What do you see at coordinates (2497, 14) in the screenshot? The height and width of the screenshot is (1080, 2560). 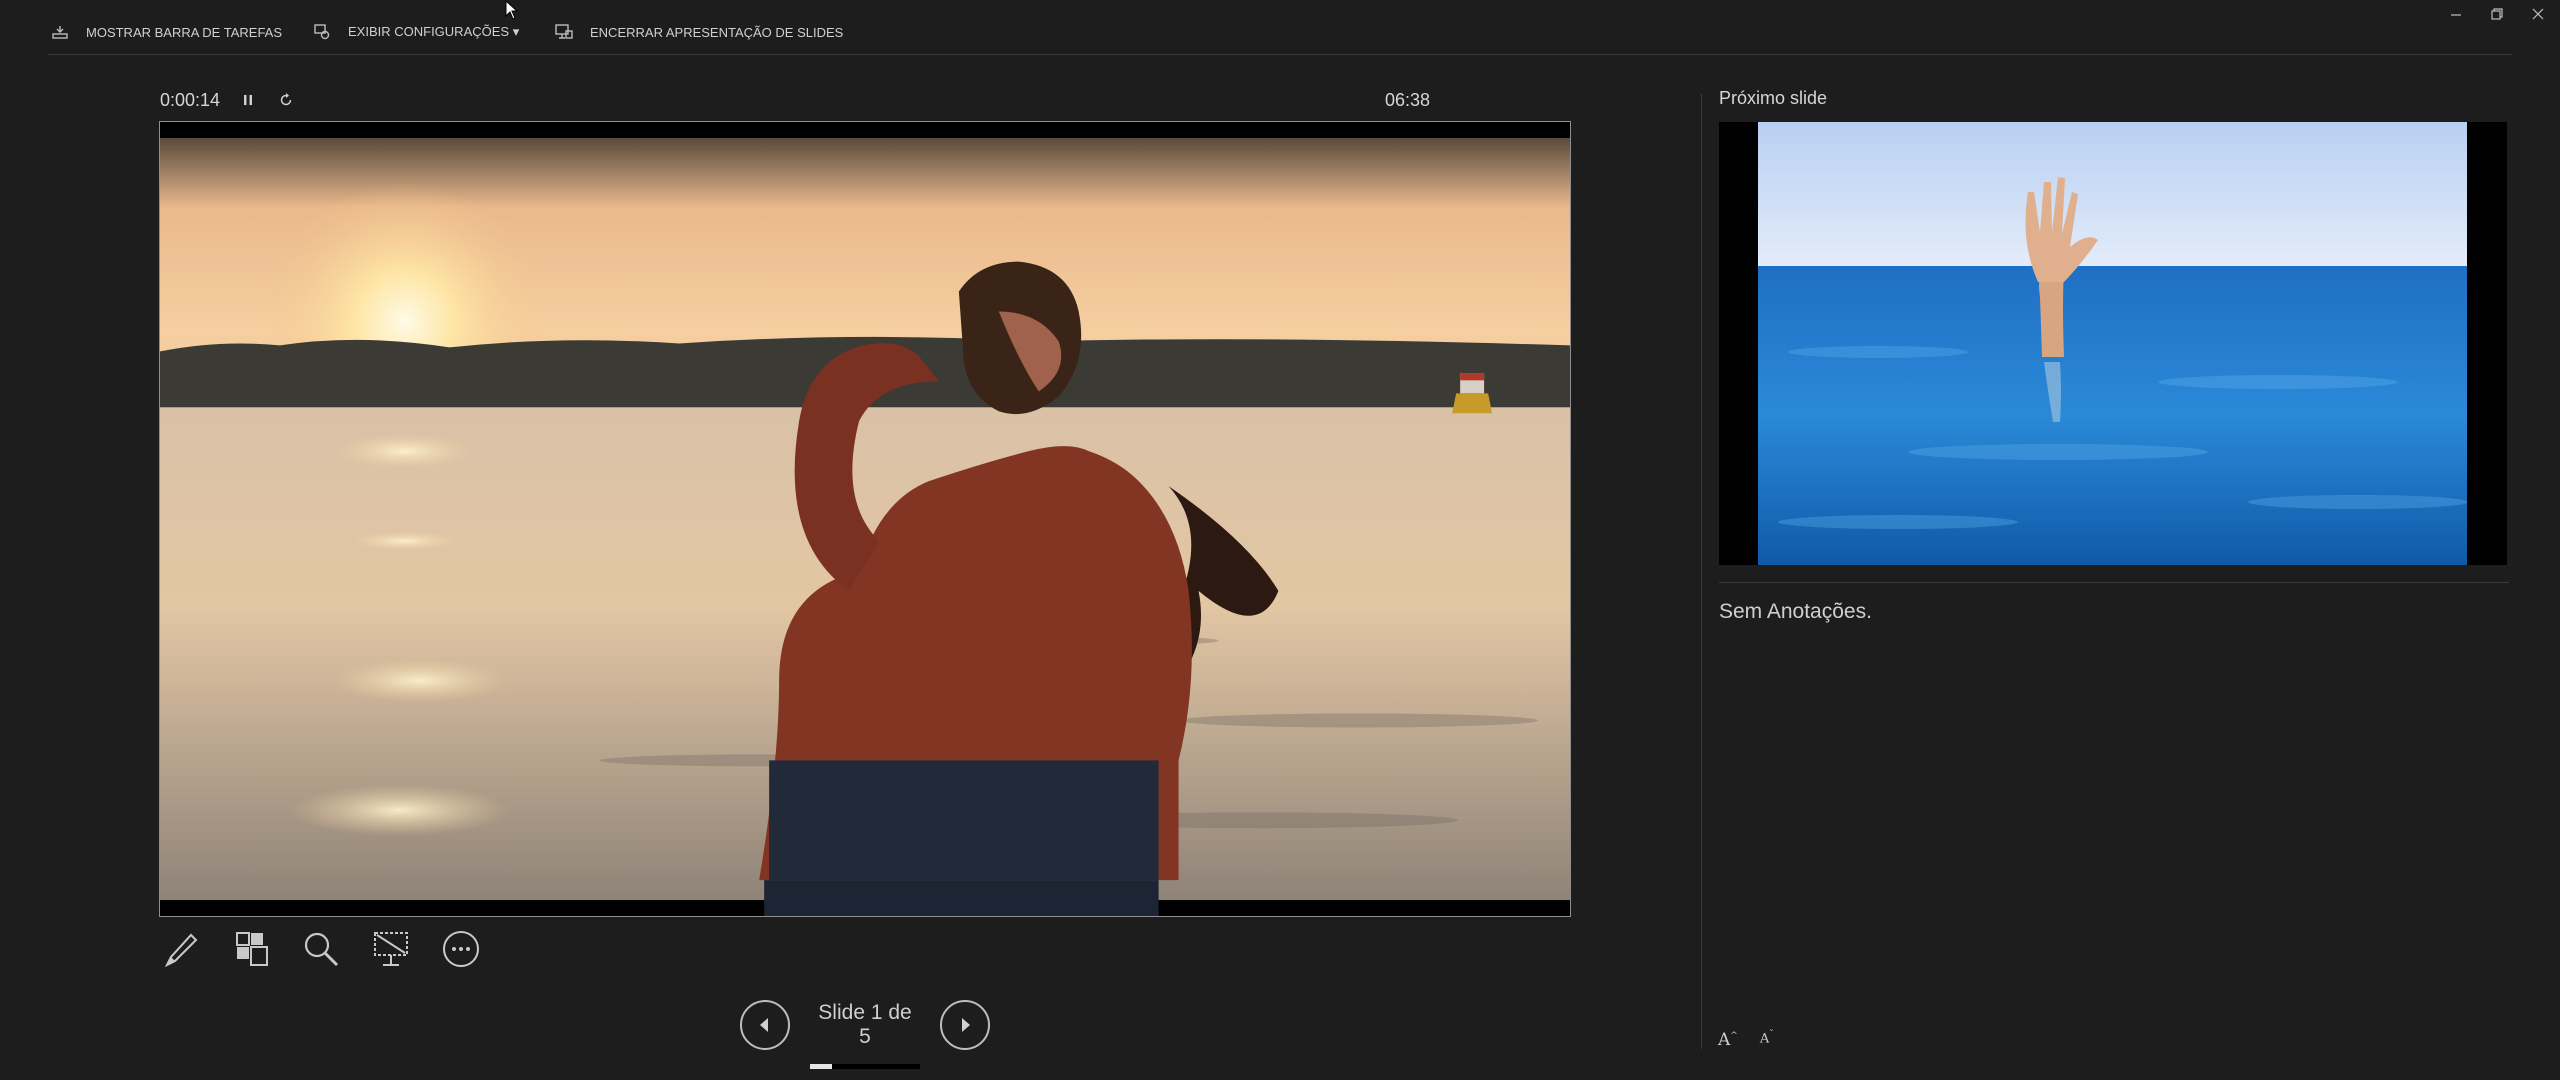 I see `restore-icon` at bounding box center [2497, 14].